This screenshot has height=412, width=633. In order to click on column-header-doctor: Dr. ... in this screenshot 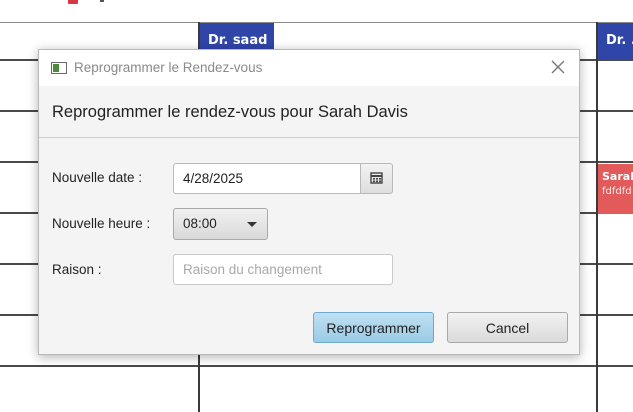, I will do `click(615, 41)`.